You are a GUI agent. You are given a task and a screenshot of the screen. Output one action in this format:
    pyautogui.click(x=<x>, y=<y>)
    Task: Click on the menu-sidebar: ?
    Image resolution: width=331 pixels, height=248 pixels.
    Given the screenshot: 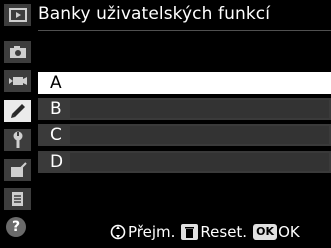 What is the action you would take?
    pyautogui.click(x=16, y=124)
    